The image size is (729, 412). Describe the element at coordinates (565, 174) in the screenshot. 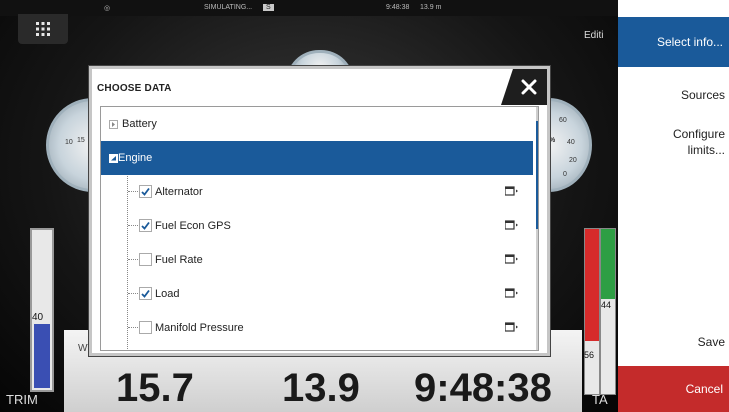

I see `gauge-tick-label: 0` at that location.